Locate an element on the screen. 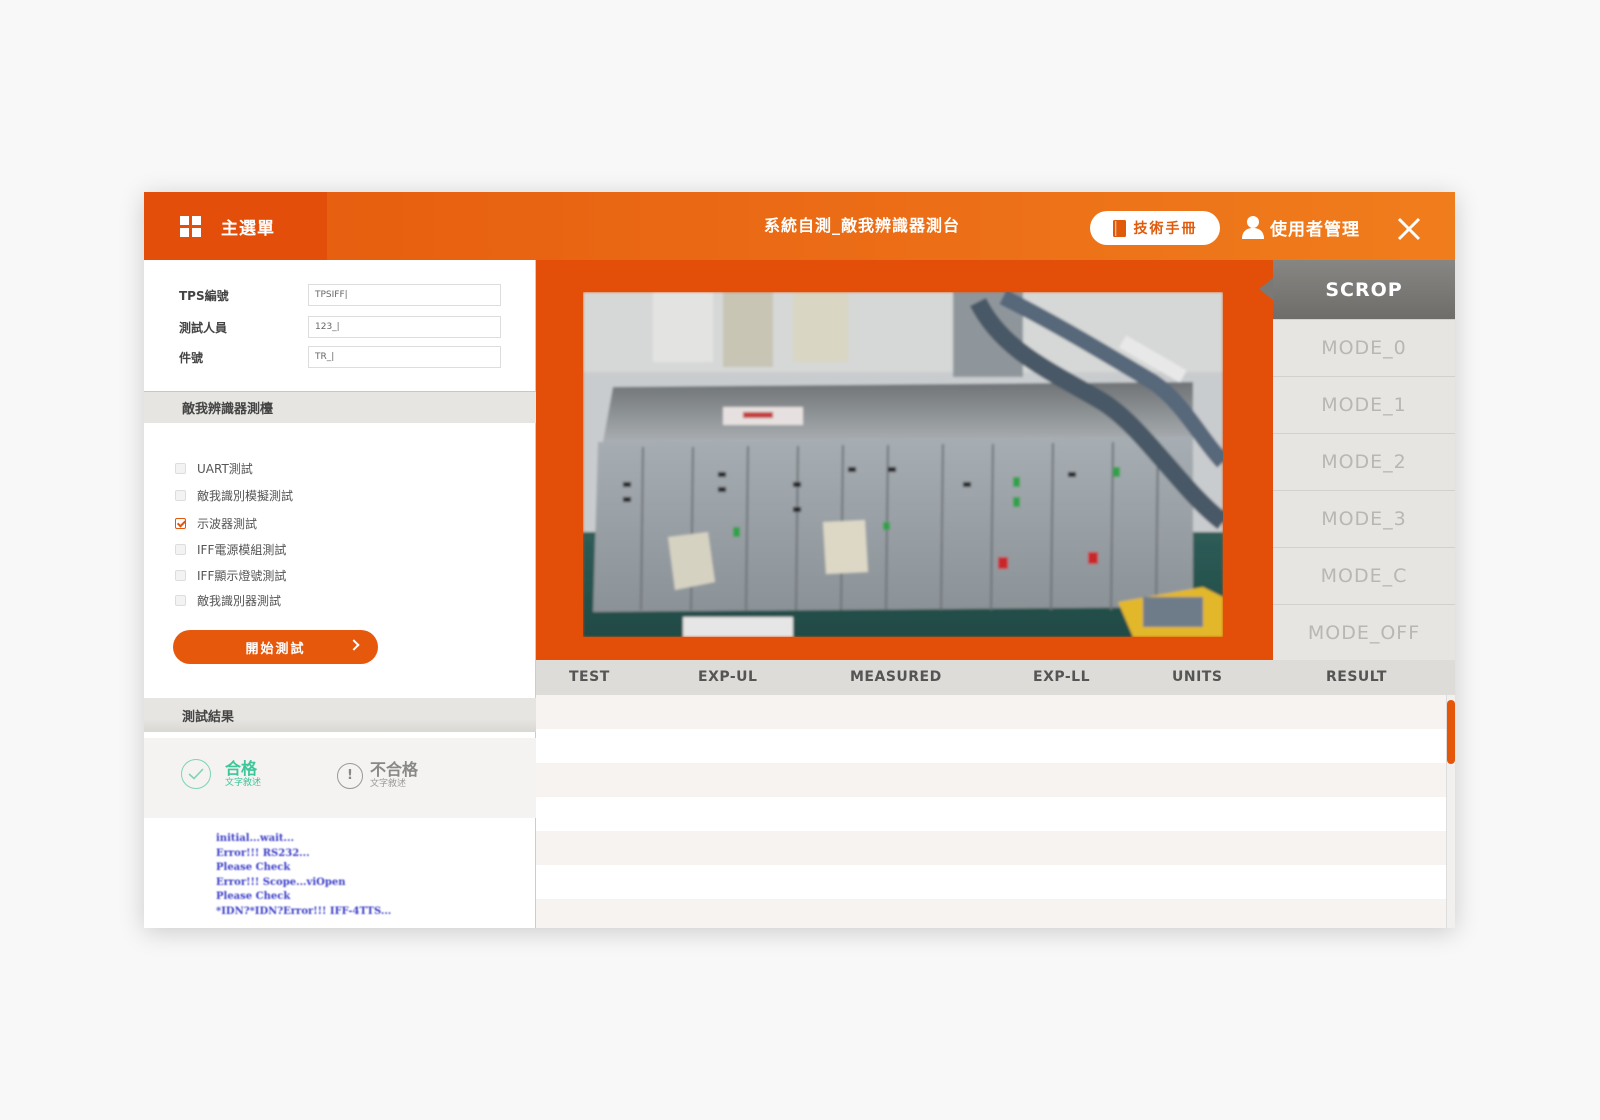 The width and height of the screenshot is (1600, 1120). main-menu-button: 主選單 is located at coordinates (235, 226).